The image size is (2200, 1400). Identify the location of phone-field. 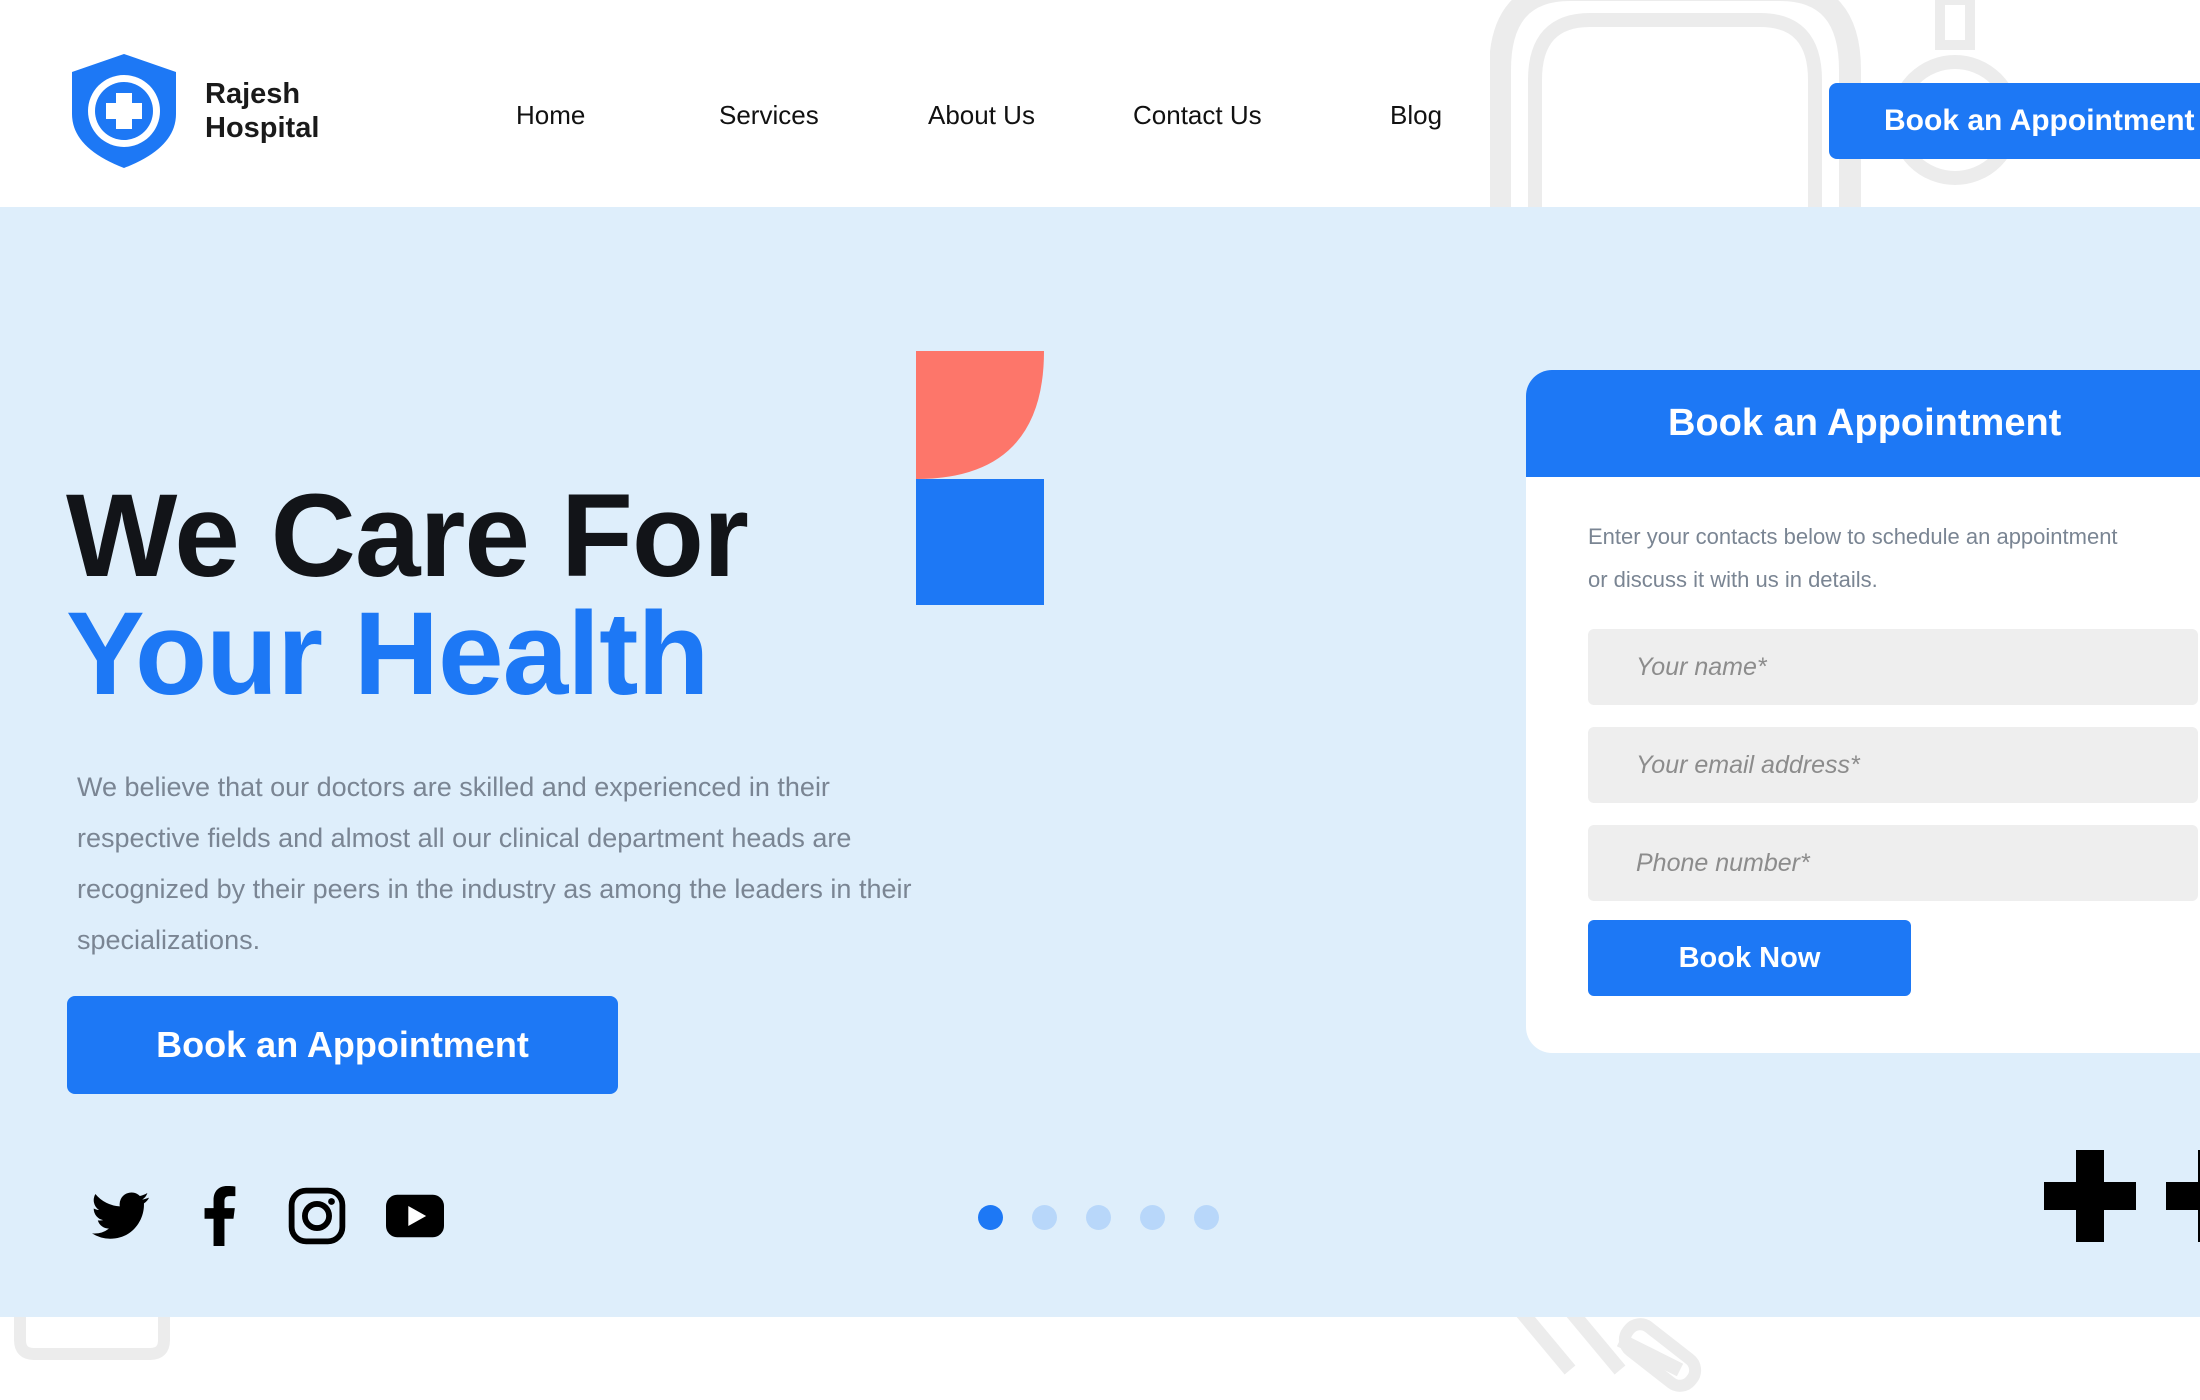
(1893, 863).